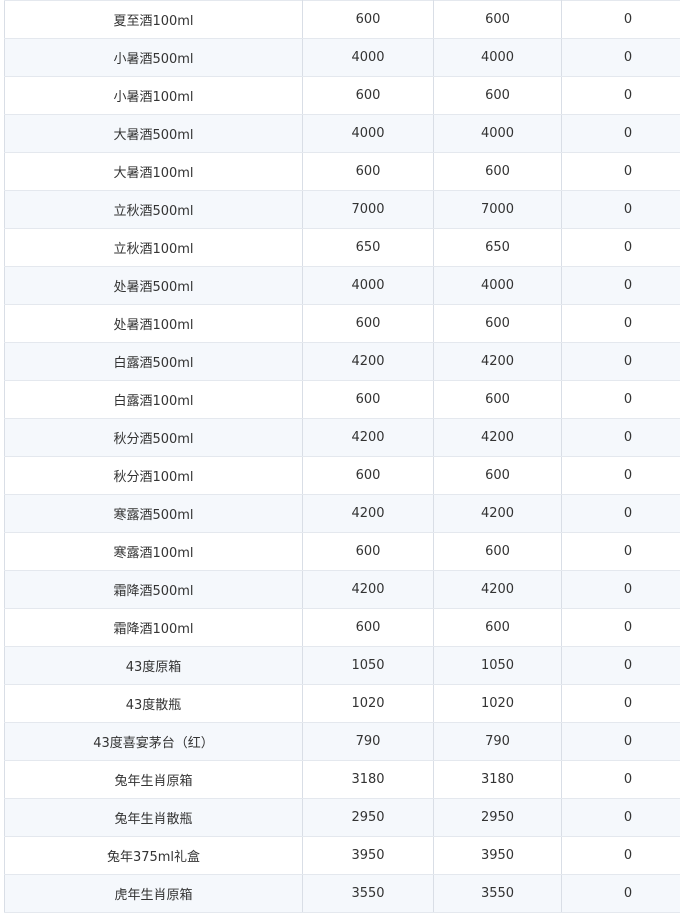 This screenshot has height=915, width=680. I want to click on price-cell-2: 3180, so click(497, 779).